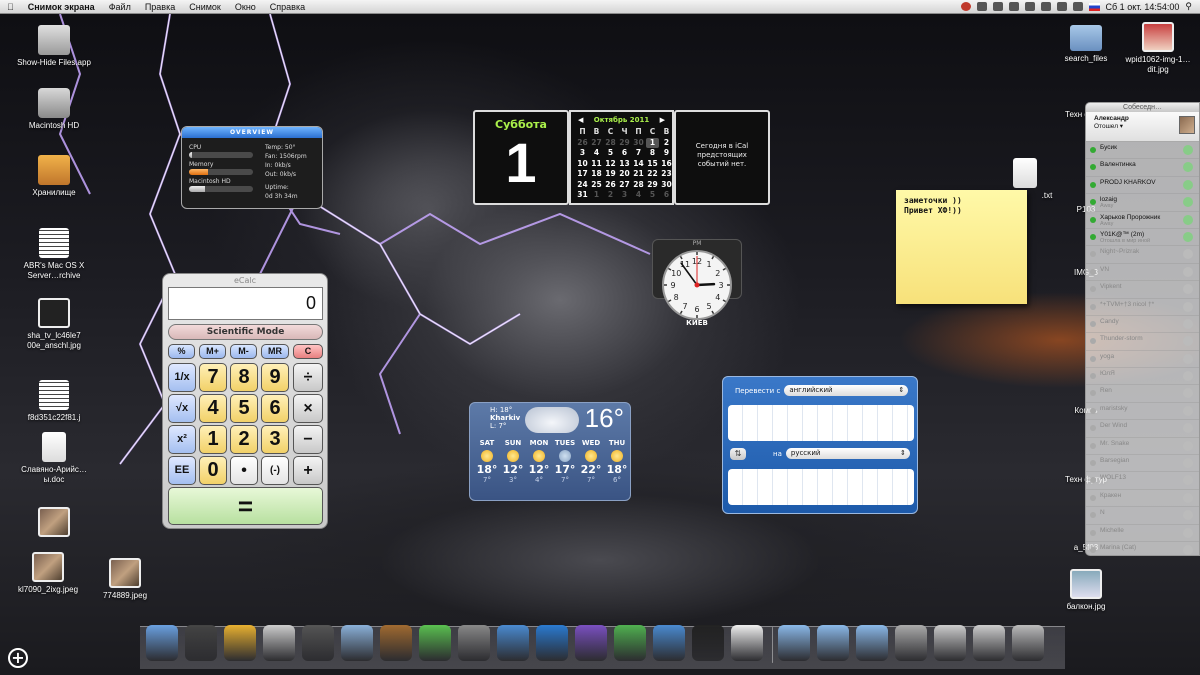 This screenshot has width=1200, height=675. Describe the element at coordinates (243, 351) in the screenshot. I see `memory-minus-key: M-` at that location.